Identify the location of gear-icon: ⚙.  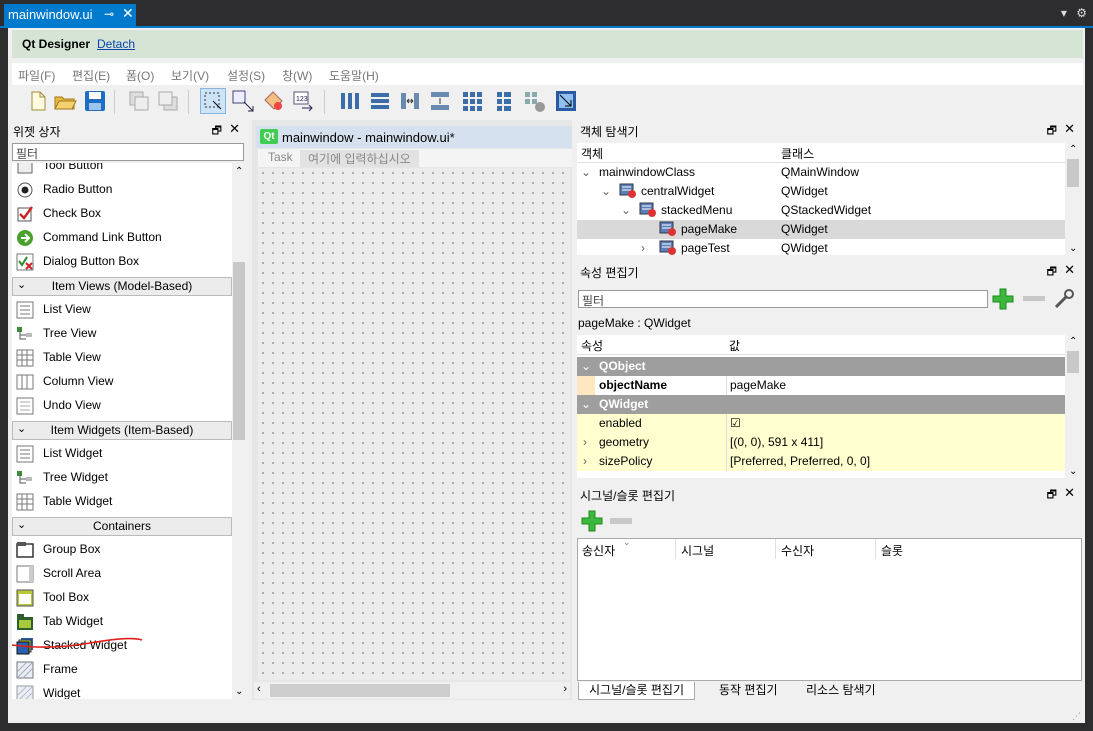
(1081, 13).